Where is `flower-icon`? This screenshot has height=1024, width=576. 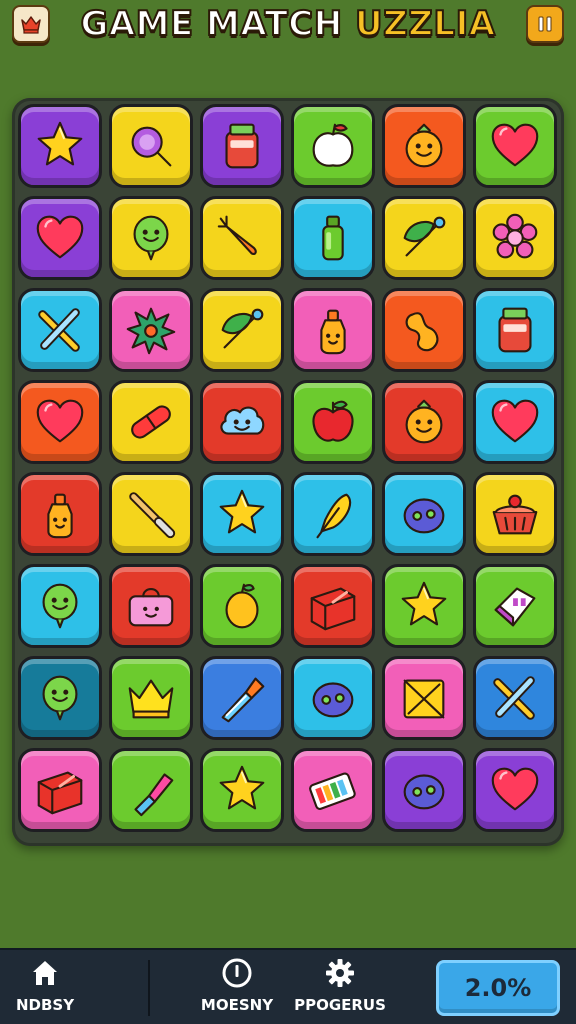 flower-icon is located at coordinates (515, 236).